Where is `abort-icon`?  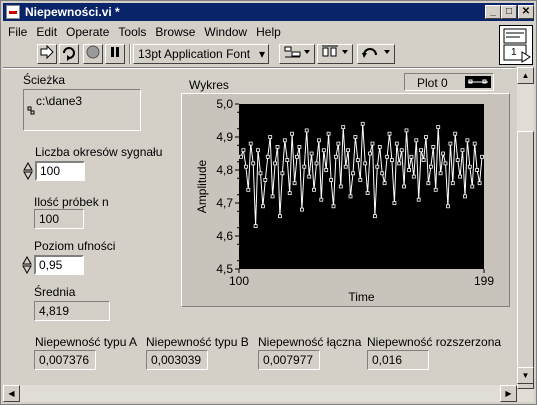
abort-icon is located at coordinates (93, 52).